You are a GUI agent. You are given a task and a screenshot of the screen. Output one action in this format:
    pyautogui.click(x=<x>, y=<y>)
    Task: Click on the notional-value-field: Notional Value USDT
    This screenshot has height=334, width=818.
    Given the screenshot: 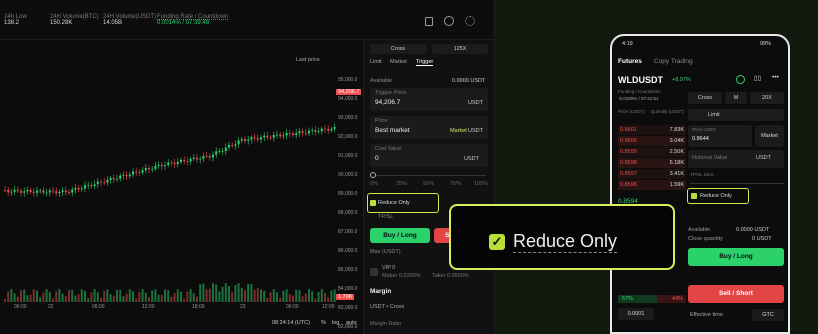 What is the action you would take?
    pyautogui.click(x=736, y=159)
    